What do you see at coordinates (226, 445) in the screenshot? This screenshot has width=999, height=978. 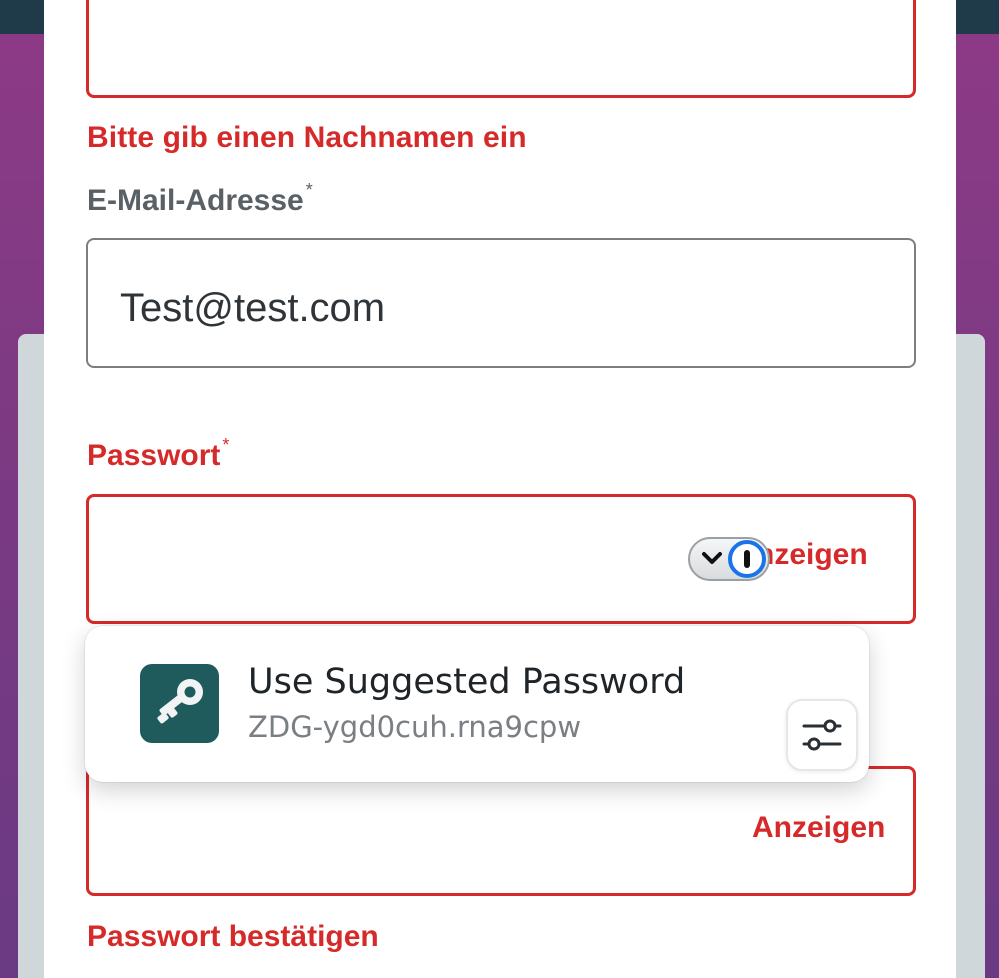 I see `password-required-mark: *` at bounding box center [226, 445].